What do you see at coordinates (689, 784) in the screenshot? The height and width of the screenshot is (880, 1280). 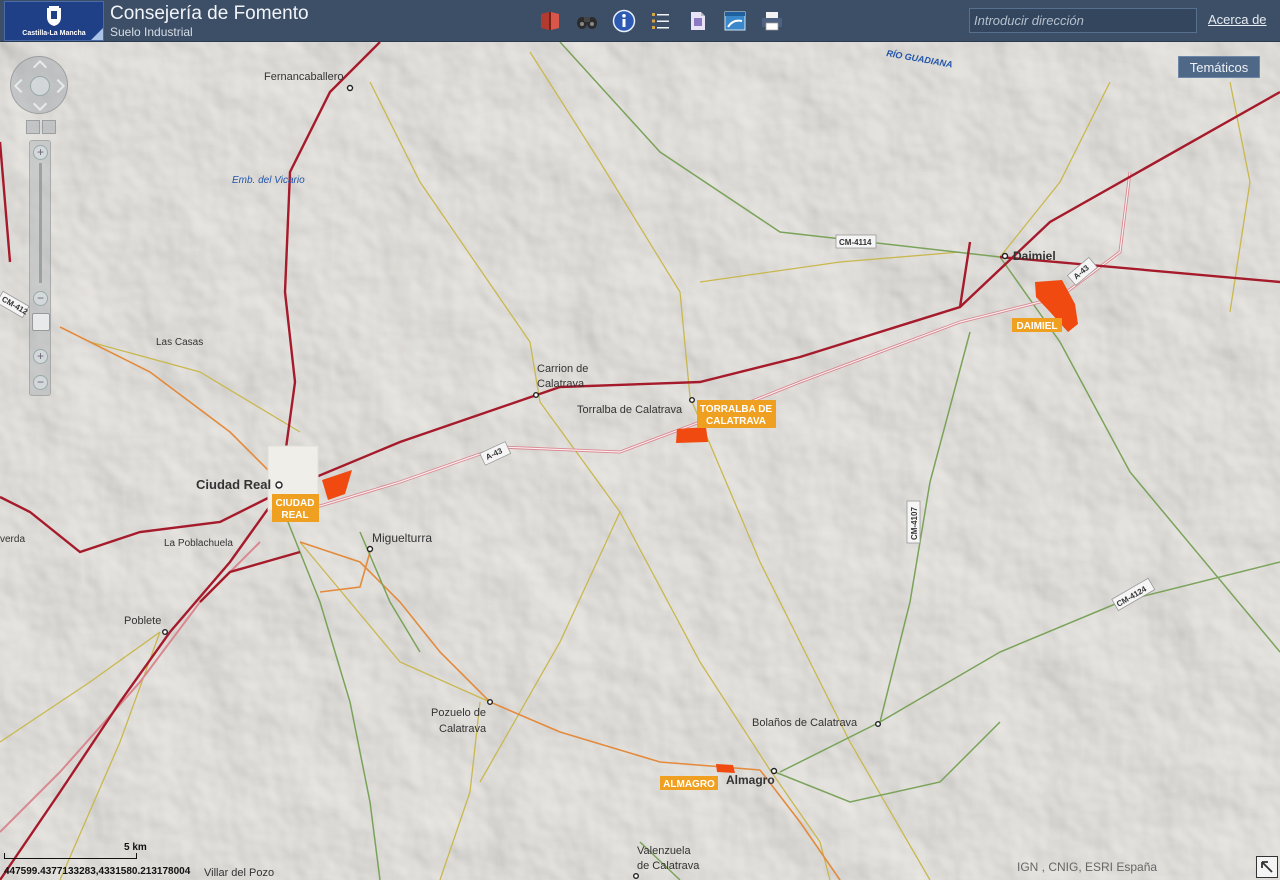 I see `industrial-label-almagro: ALMAGRO` at bounding box center [689, 784].